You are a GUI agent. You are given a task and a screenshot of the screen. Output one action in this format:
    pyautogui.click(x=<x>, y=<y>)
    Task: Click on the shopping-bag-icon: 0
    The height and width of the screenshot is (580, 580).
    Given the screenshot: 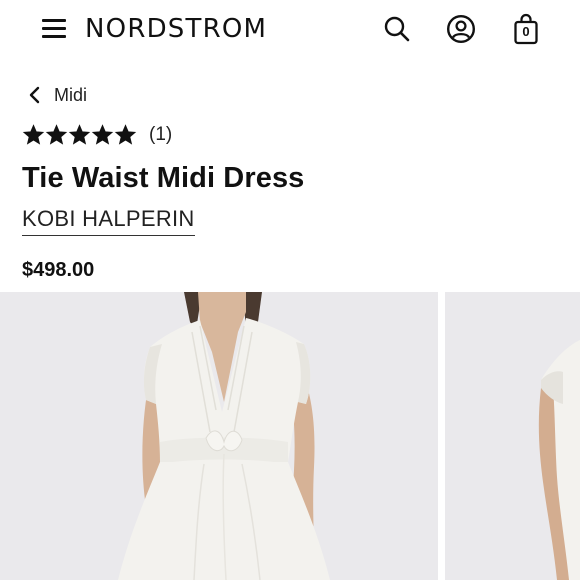 What is the action you would take?
    pyautogui.click(x=526, y=29)
    